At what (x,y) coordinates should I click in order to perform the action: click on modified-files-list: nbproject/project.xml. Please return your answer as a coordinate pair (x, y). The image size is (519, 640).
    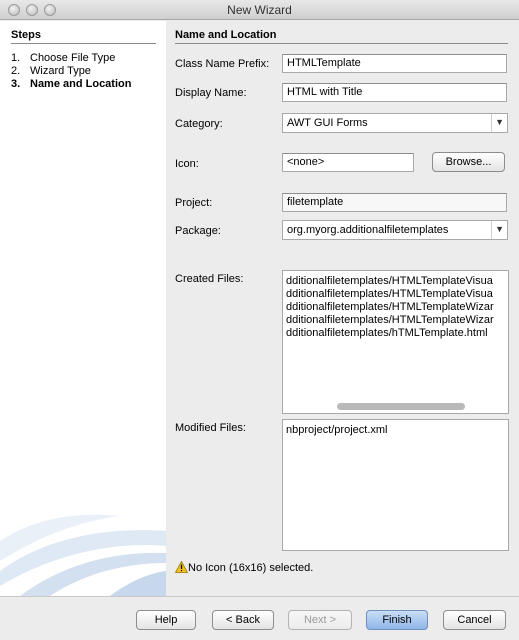
    Looking at the image, I should click on (395, 485).